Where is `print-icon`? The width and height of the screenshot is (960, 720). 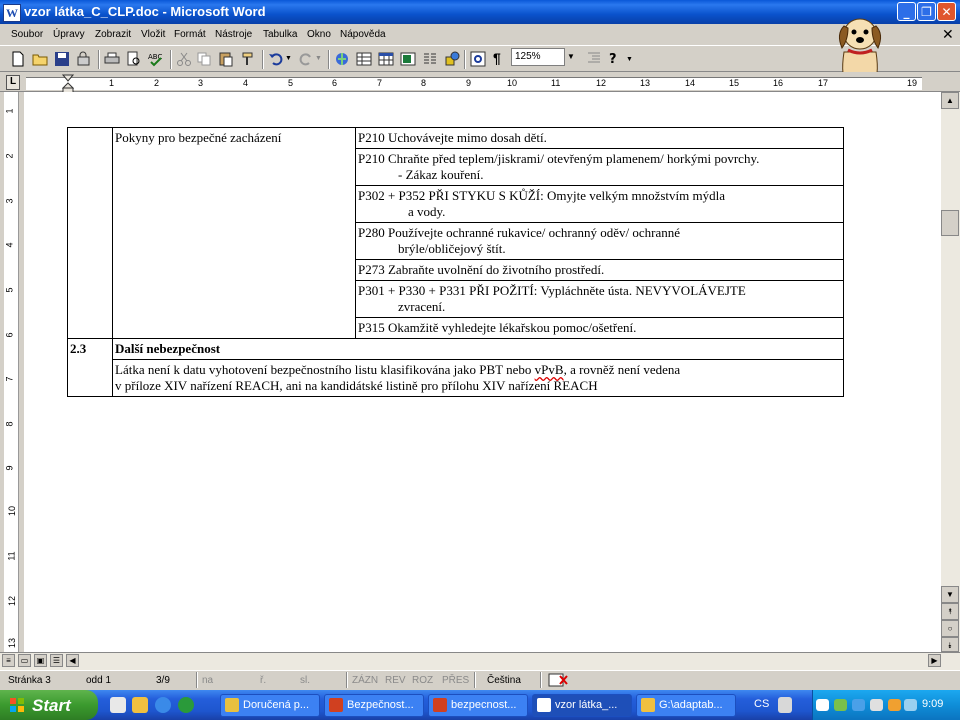
print-icon is located at coordinates (112, 59).